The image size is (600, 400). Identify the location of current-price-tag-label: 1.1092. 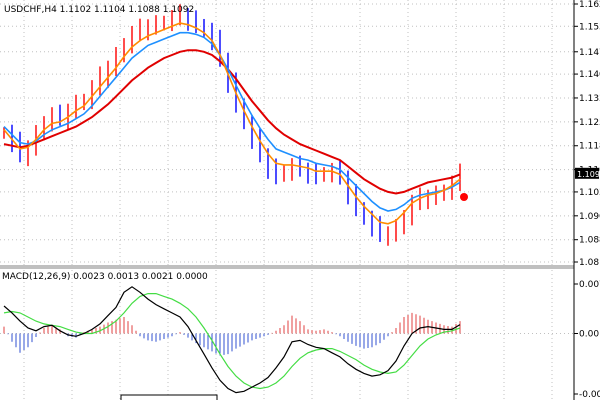
(588, 174).